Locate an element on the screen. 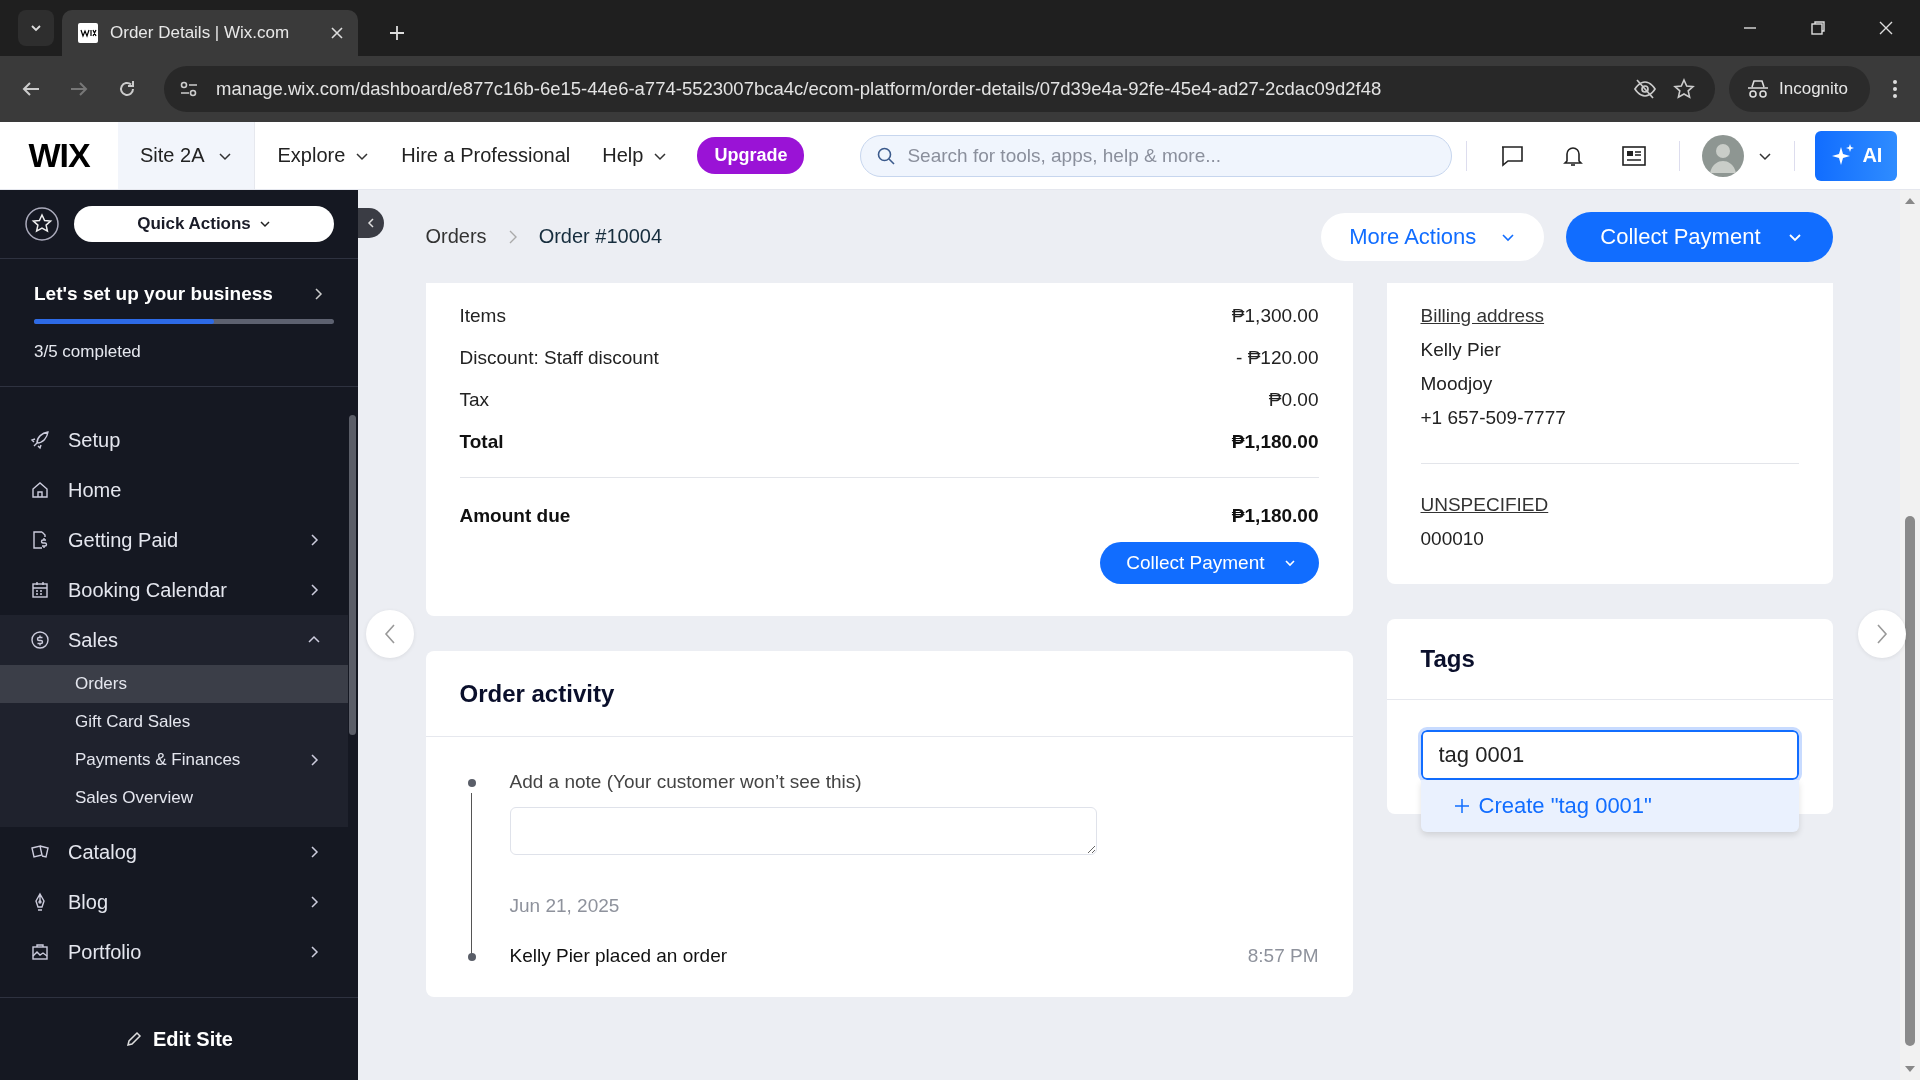 The image size is (1920, 1080). progress-text: 3/5 completed is located at coordinates (88, 352).